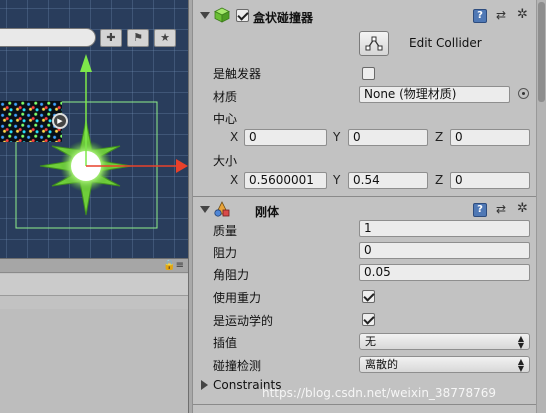  What do you see at coordinates (173, 265) in the screenshot?
I see `lock-menu-icon: 🔒≡` at bounding box center [173, 265].